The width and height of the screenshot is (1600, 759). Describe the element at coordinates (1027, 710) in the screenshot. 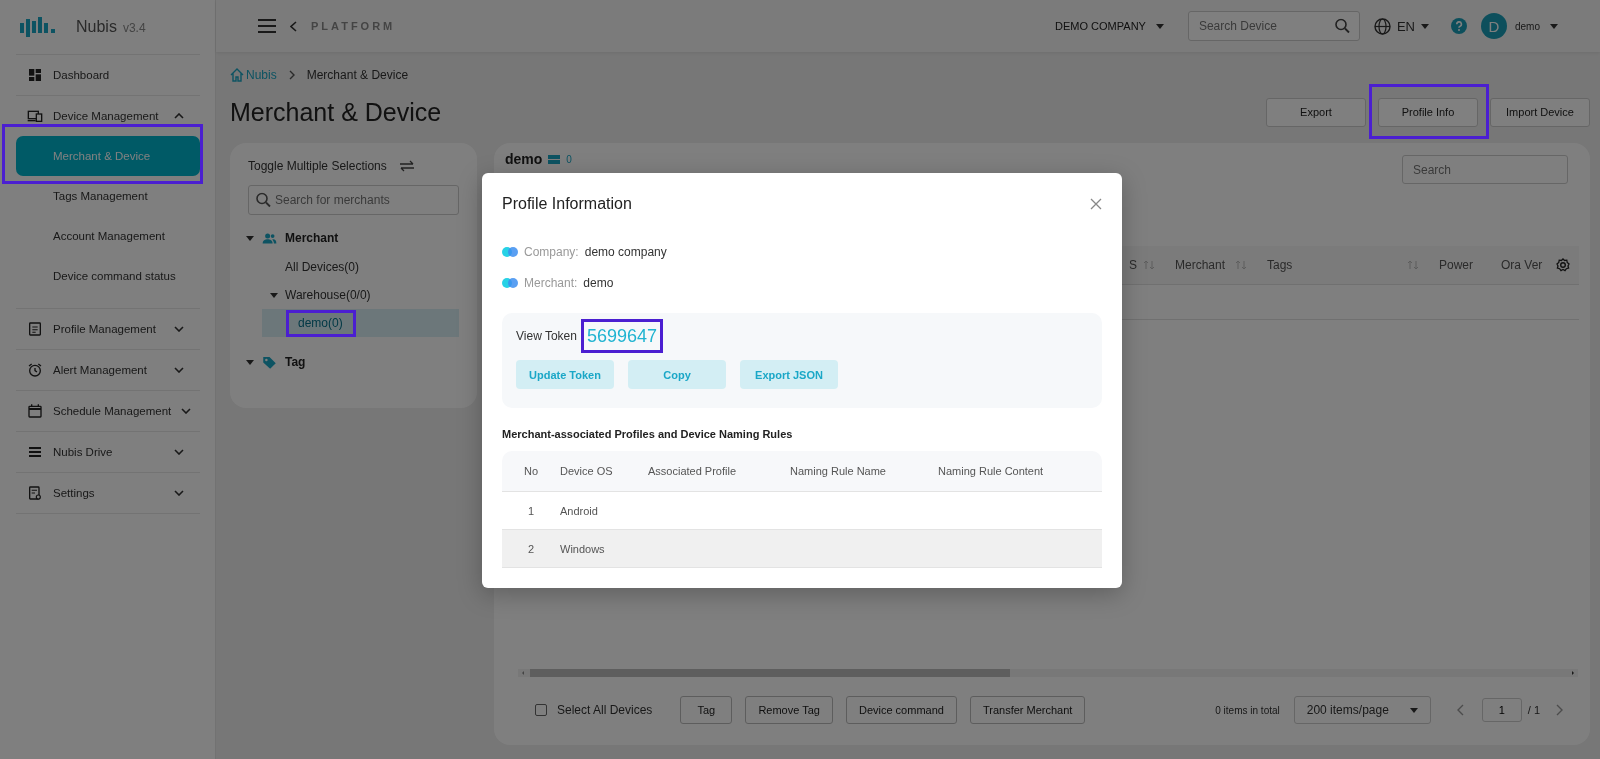

I see `action-button: Transfer Merchant` at that location.